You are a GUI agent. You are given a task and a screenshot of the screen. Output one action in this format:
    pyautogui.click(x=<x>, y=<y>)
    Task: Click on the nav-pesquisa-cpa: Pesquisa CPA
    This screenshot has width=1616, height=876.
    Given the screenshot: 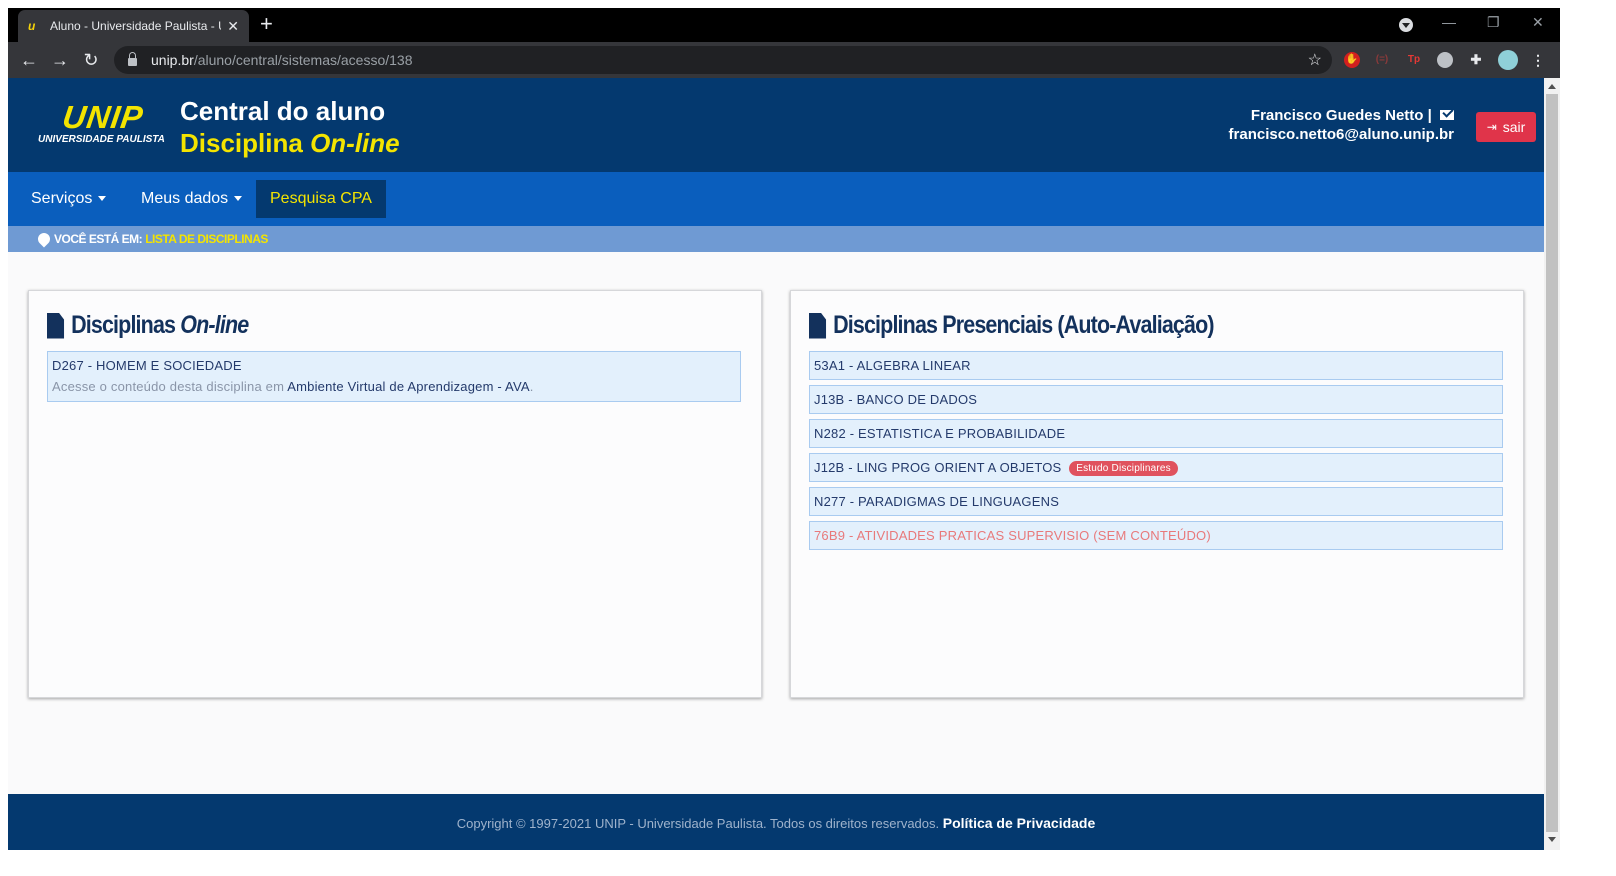 What is the action you would take?
    pyautogui.click(x=321, y=199)
    